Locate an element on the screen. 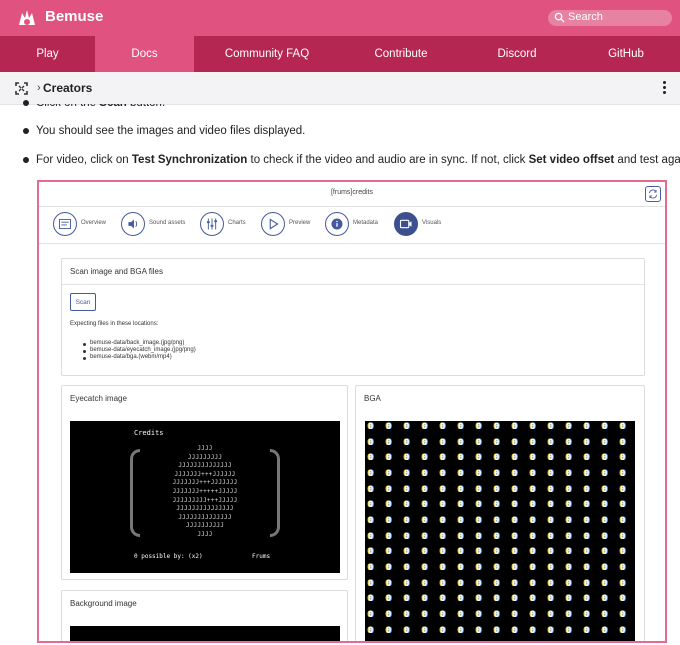  expect-label: Expecting files in these locations: is located at coordinates (114, 324).